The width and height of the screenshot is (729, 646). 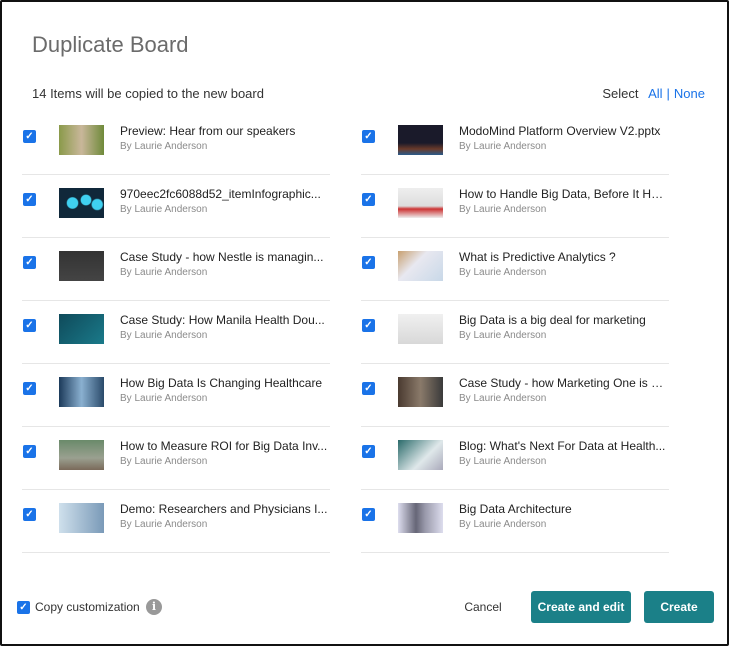 I want to click on info-icon: i, so click(x=154, y=607).